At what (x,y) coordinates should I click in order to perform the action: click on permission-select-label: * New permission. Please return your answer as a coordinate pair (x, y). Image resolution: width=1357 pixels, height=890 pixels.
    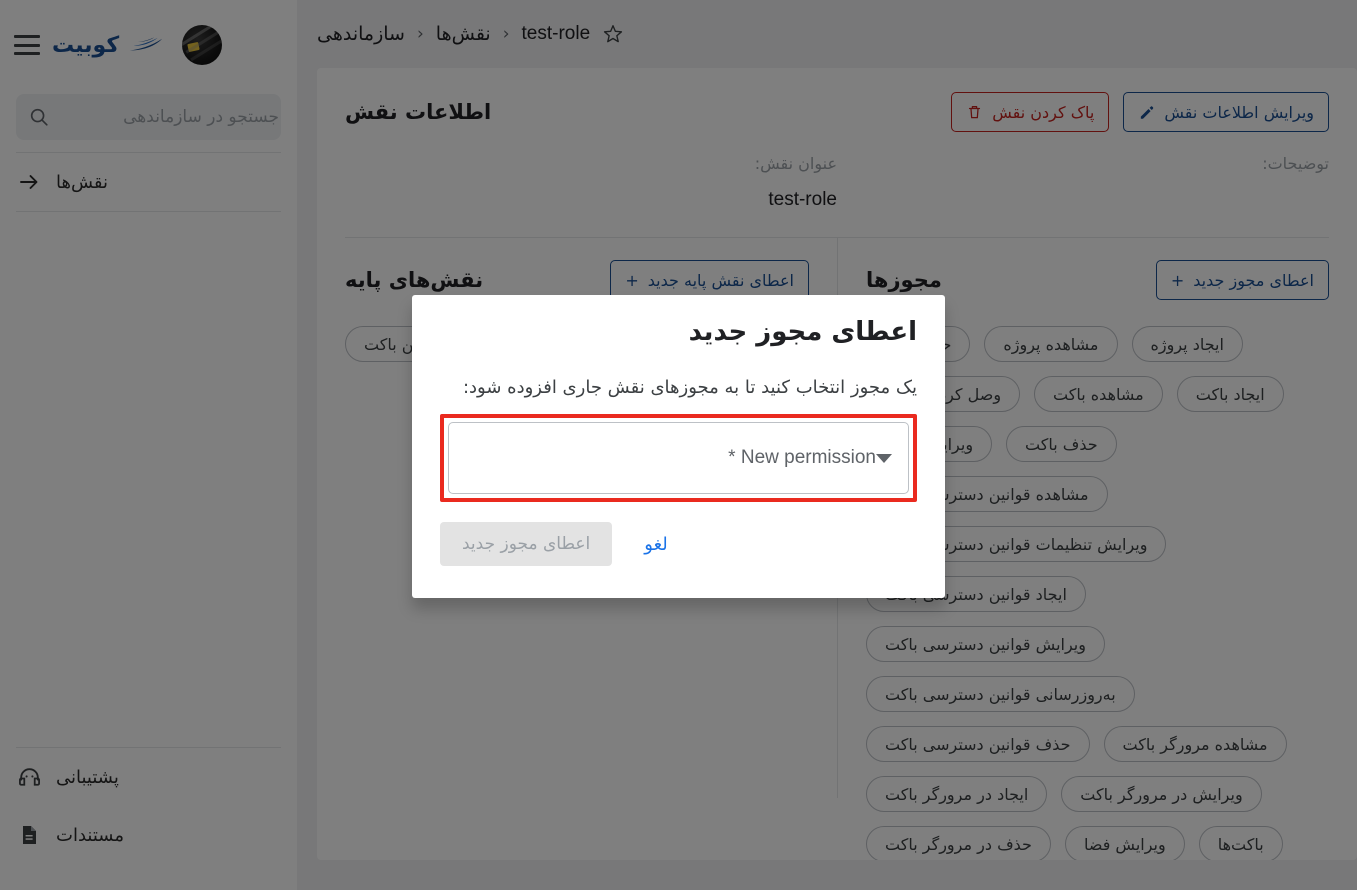
    Looking at the image, I should click on (802, 457).